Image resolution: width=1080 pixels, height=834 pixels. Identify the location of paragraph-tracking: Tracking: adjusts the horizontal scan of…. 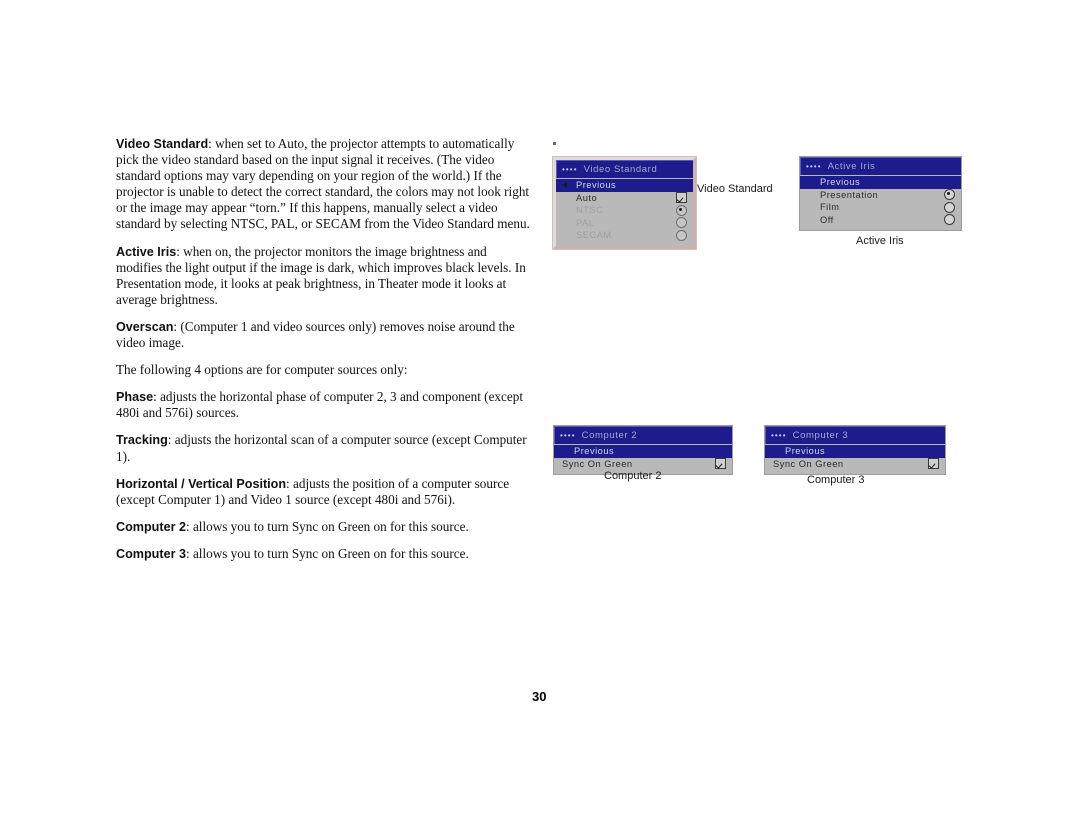
(326, 448).